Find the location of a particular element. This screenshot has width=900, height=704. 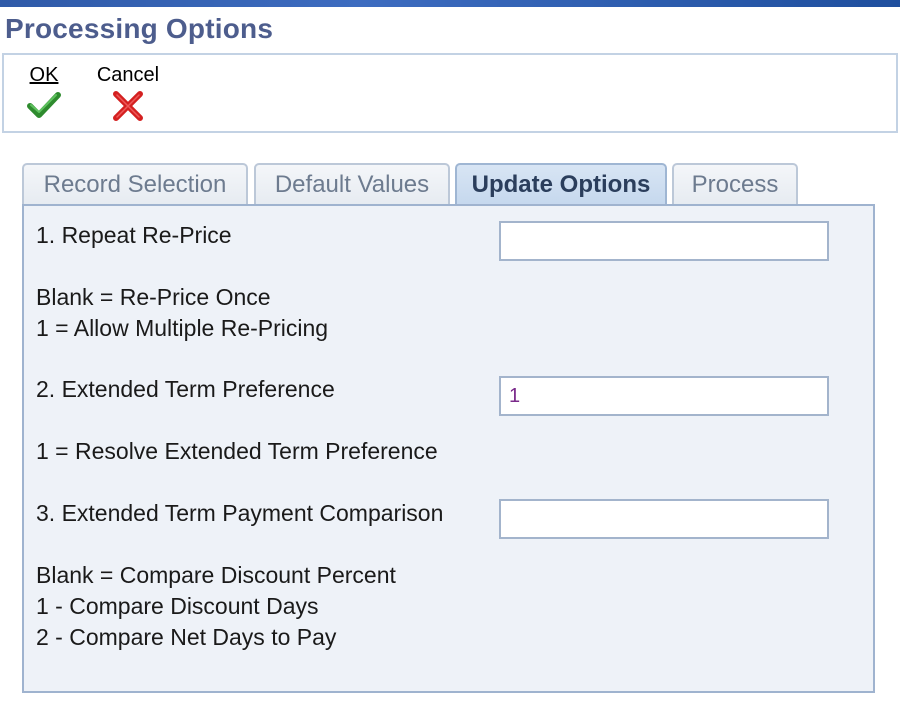

option-2-help-1: 1 = Resolve Extended Term Preference is located at coordinates (237, 451).